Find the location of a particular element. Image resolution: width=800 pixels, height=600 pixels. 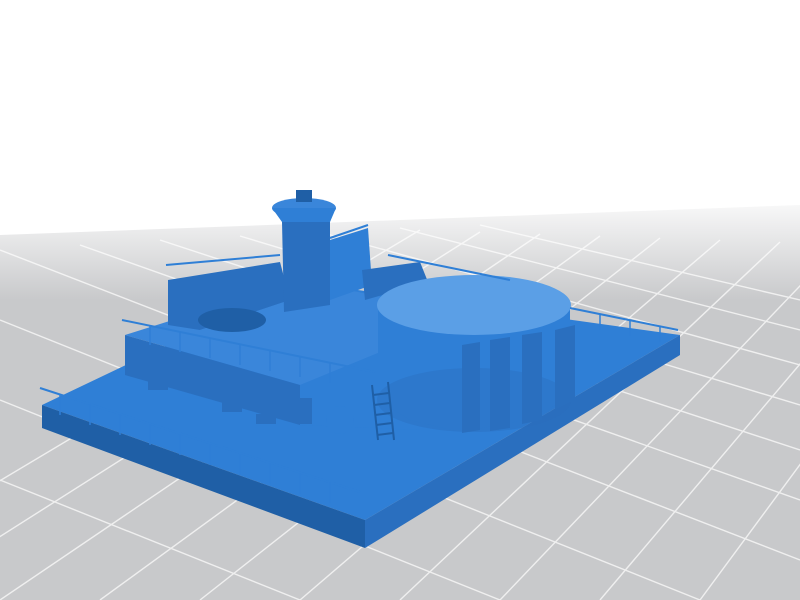

left-gun-tub is located at coordinates (232, 320).